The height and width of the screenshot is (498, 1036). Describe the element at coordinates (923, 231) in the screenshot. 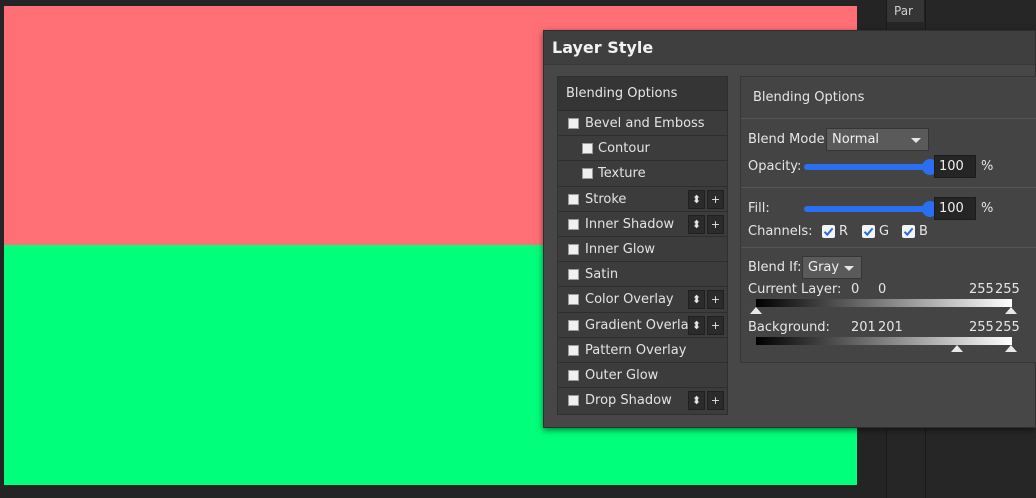

I see `channel-b-label: B` at that location.